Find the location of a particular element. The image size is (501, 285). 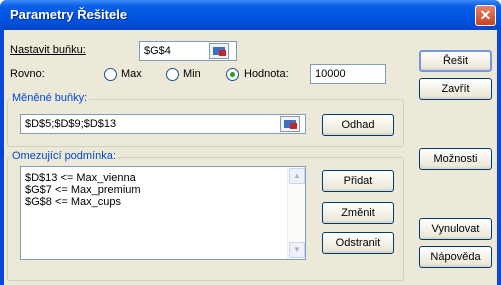

scrollbar: ▲ ▼ is located at coordinates (296, 213).